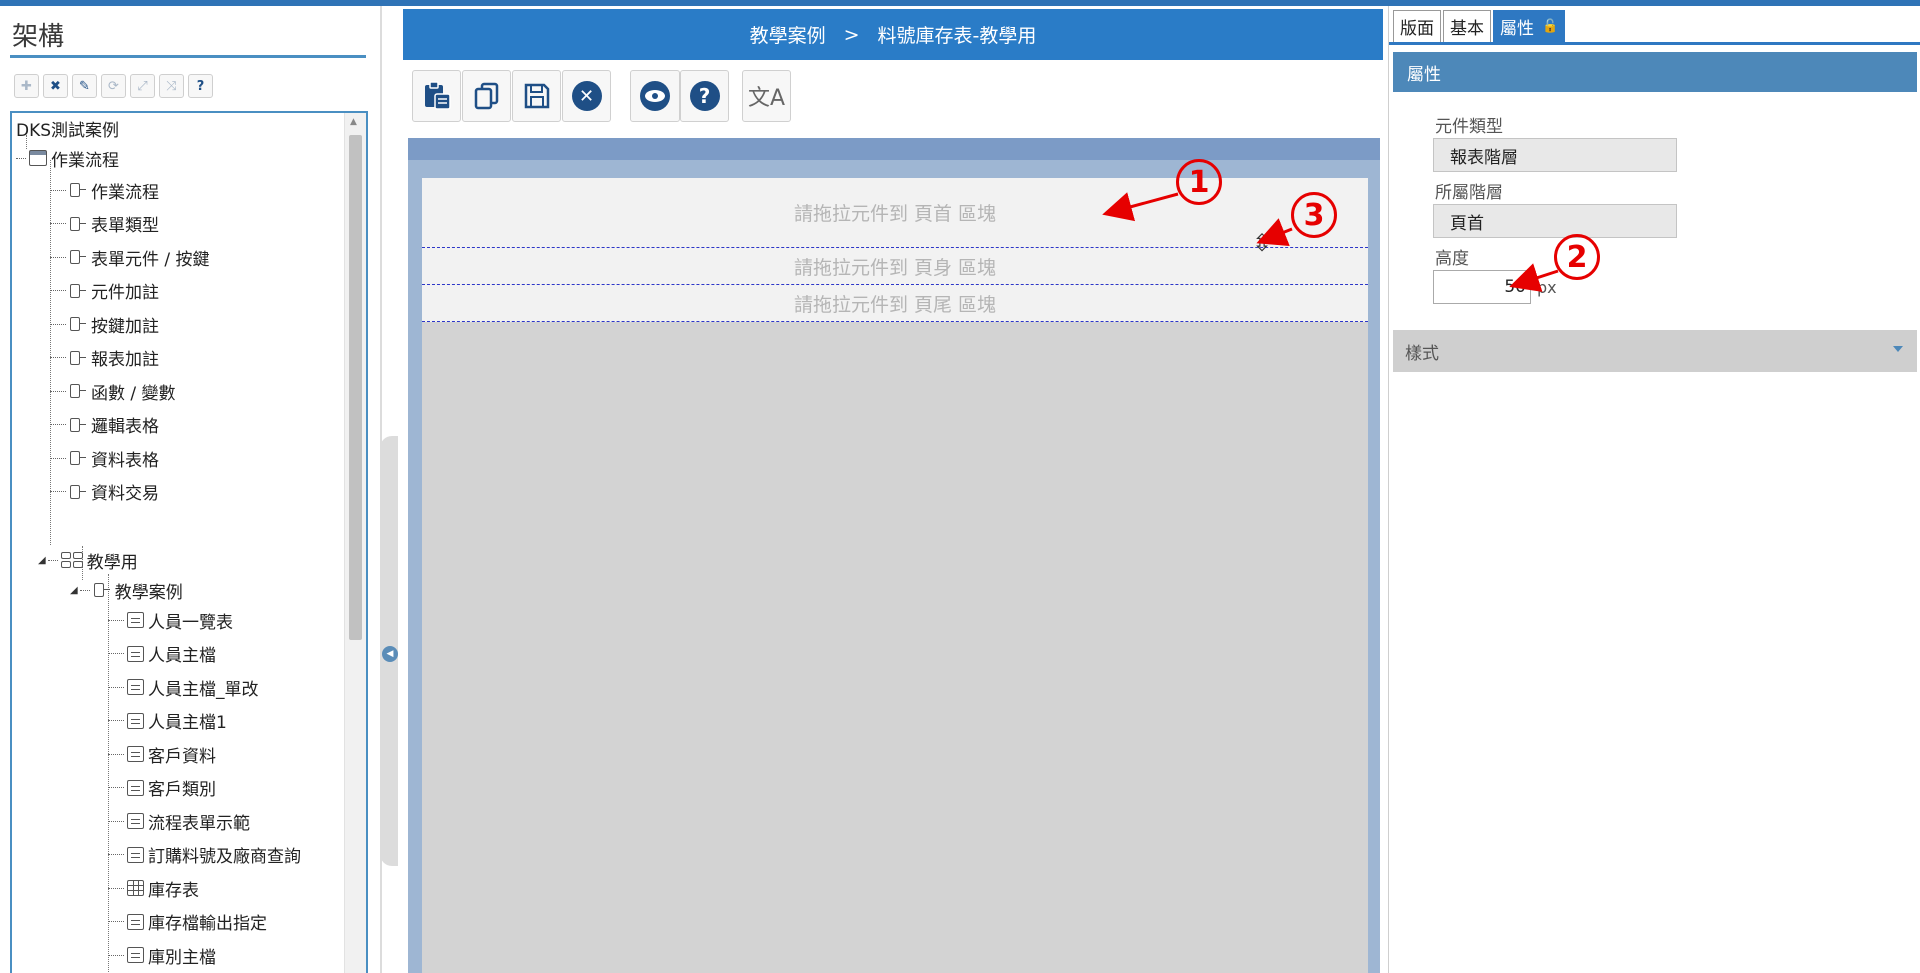 This screenshot has width=1920, height=973. I want to click on edit-node-button: ✎, so click(84, 86).